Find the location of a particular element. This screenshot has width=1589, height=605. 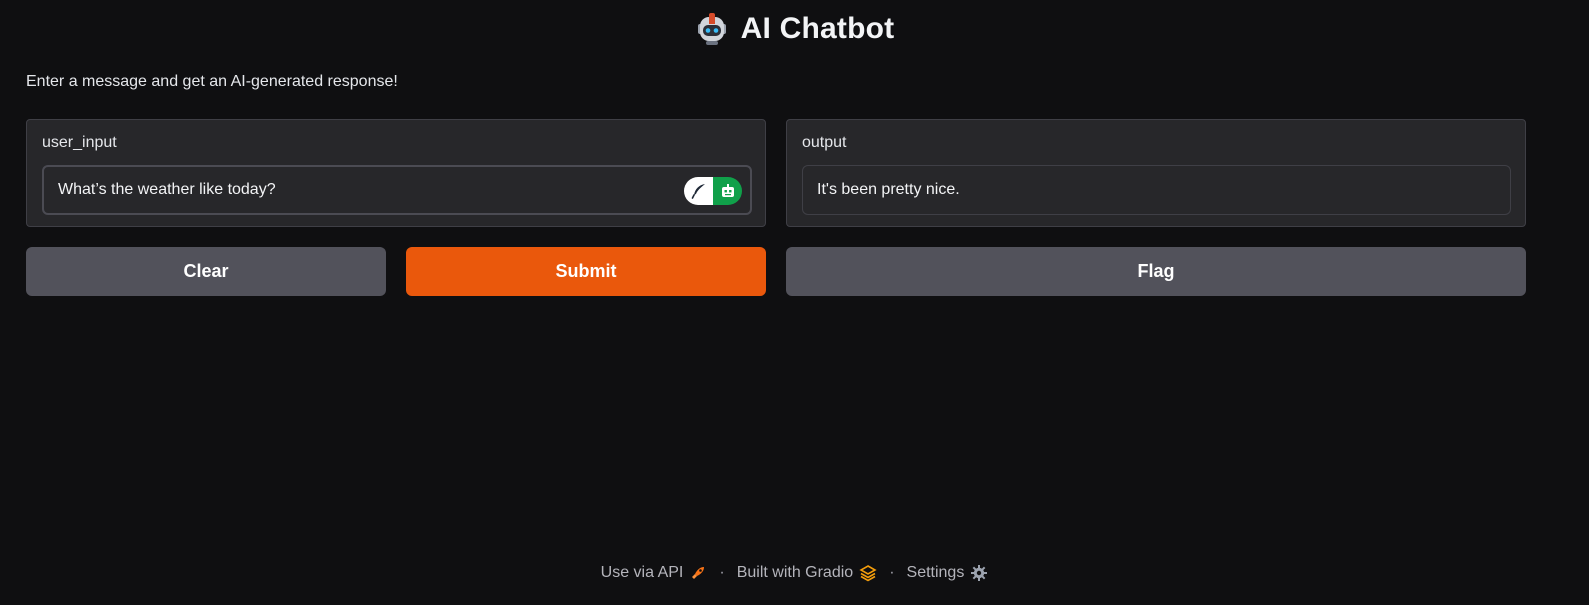

use-via-api-label: Use via API is located at coordinates (642, 573).